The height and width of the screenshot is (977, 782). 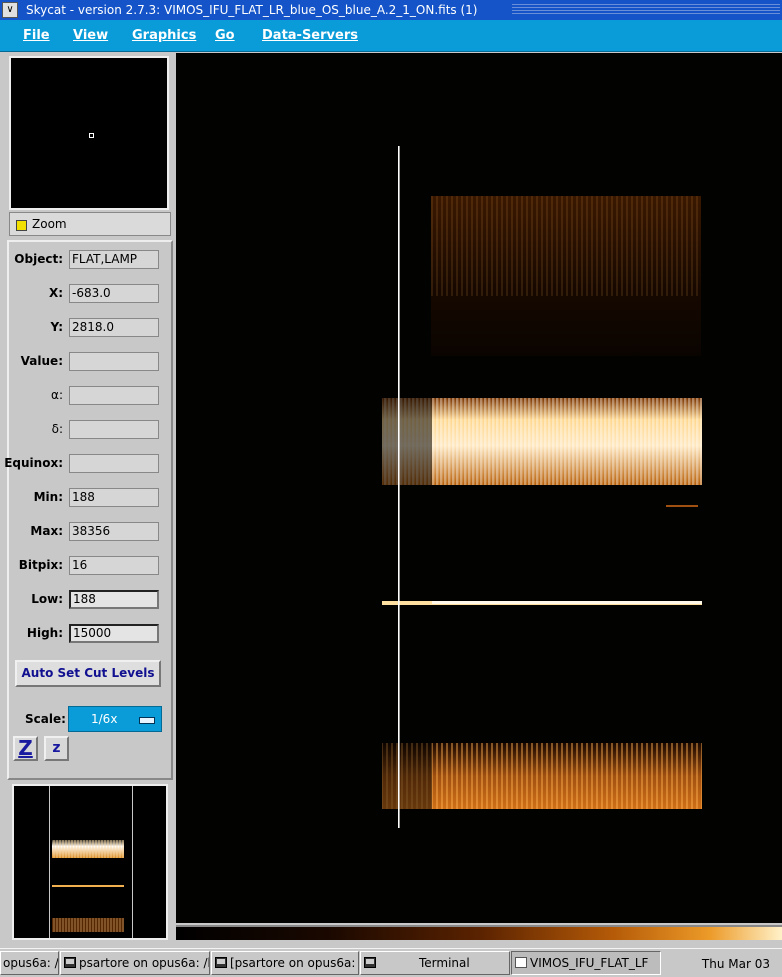 I want to click on max-row: Max: 38356, so click(x=89, y=532).